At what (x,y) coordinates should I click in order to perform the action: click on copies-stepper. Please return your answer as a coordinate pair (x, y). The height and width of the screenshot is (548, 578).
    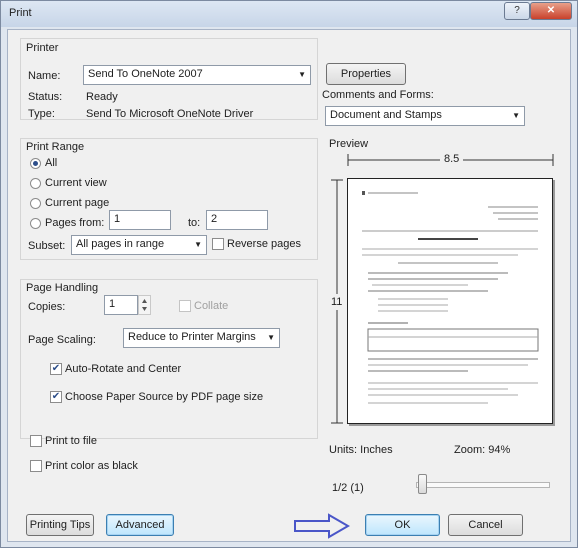
    Looking at the image, I should click on (144, 305).